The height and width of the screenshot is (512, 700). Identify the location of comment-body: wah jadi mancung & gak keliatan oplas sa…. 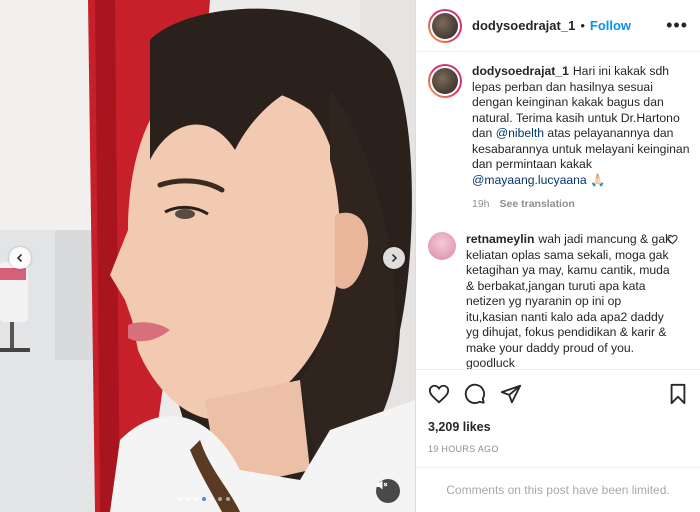
(569, 300).